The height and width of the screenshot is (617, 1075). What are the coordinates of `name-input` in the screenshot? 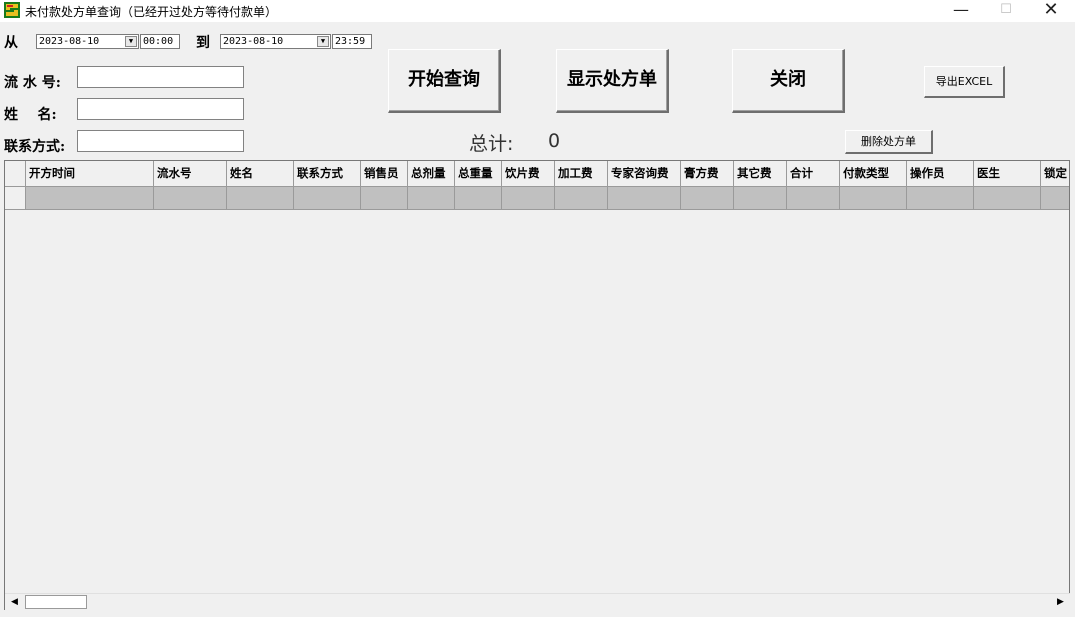 It's located at (160, 109).